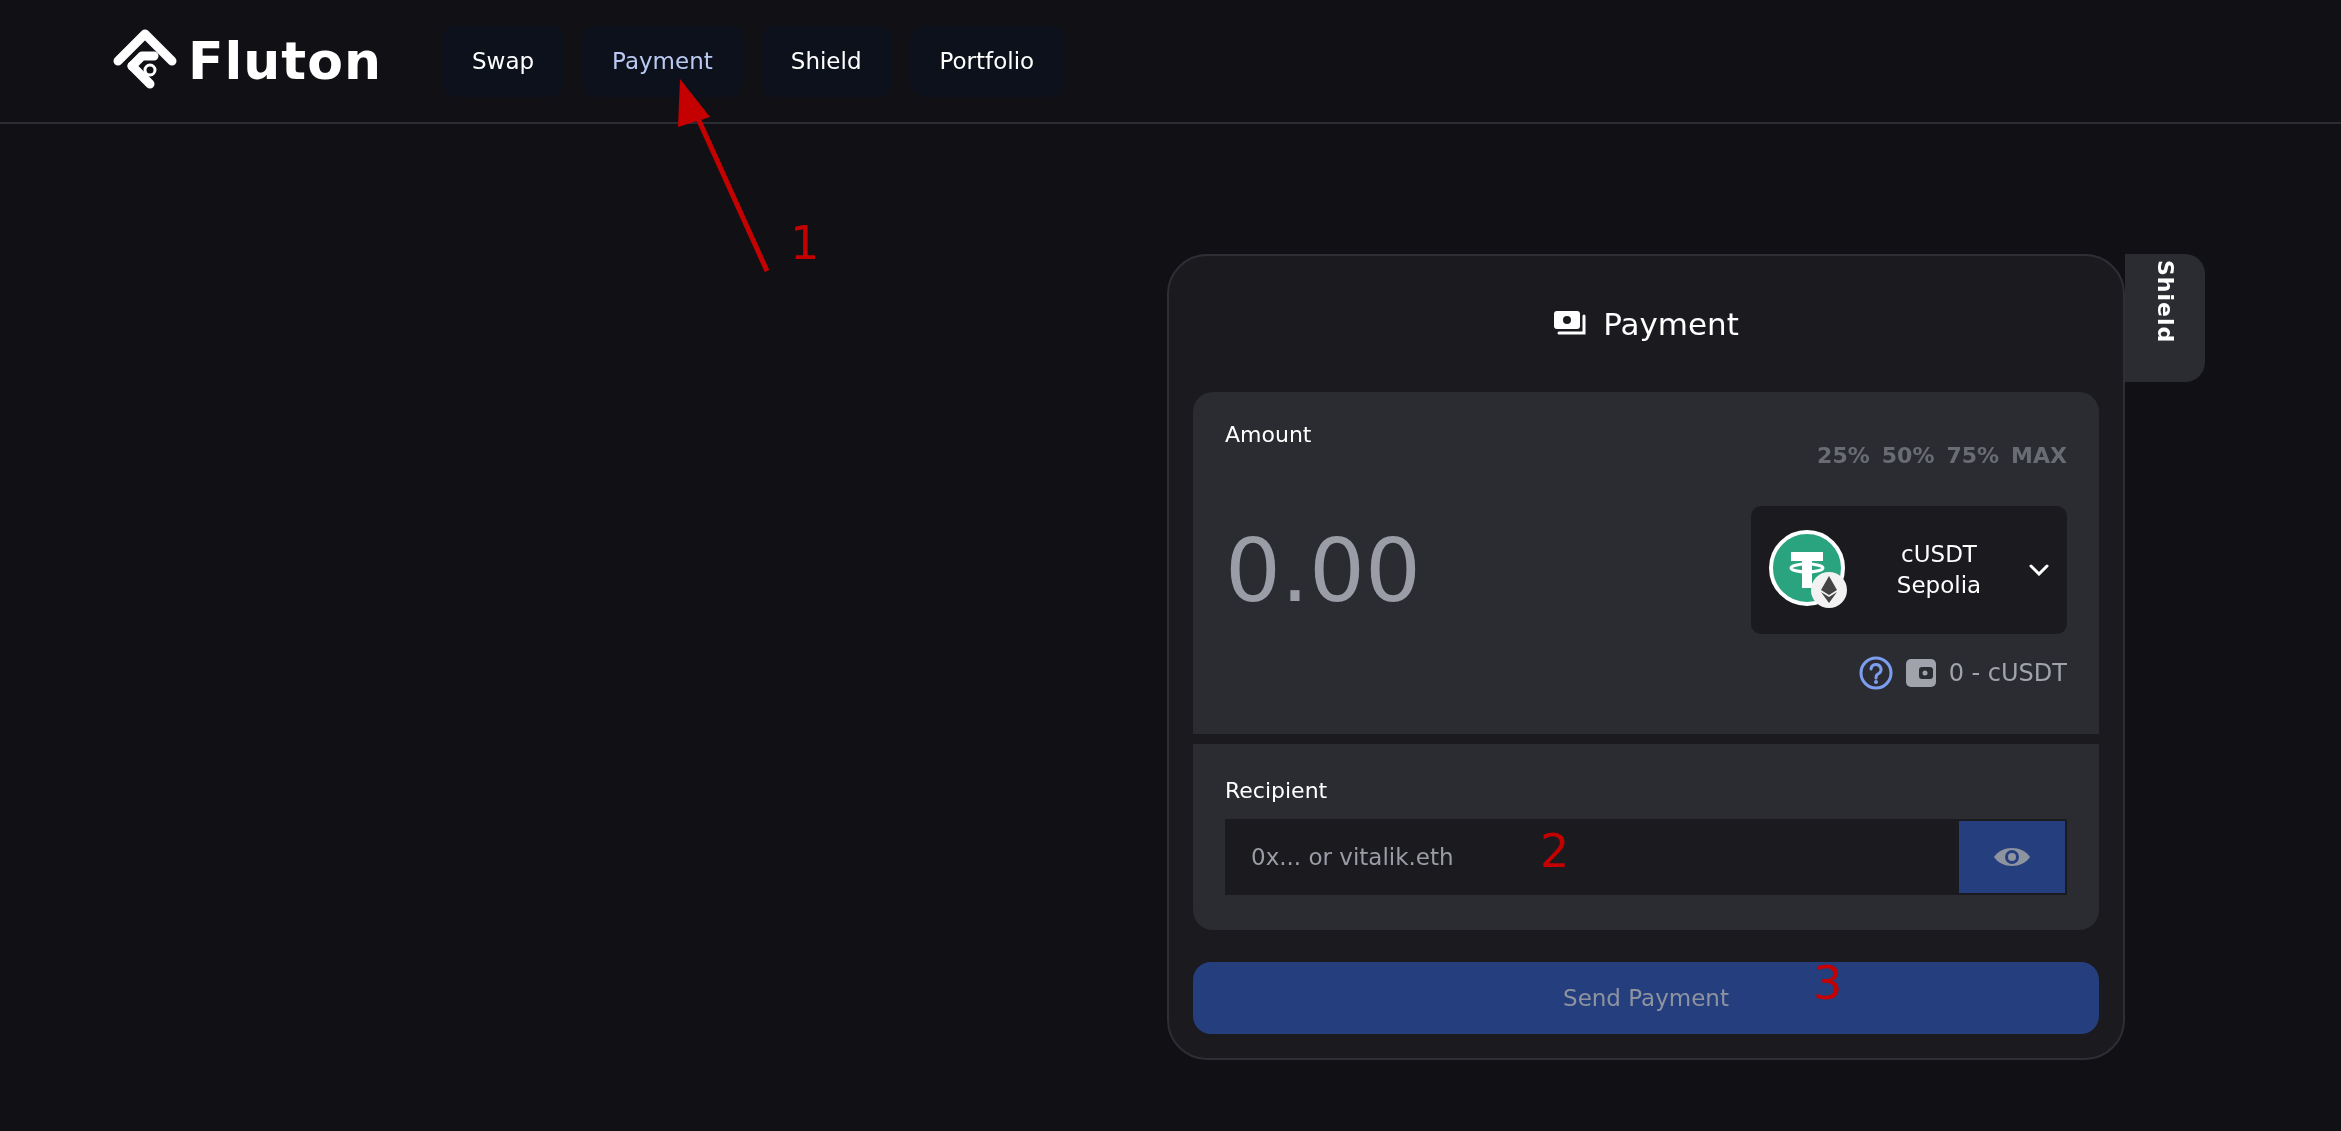 The image size is (2341, 1131). What do you see at coordinates (2007, 673) in the screenshot?
I see `balance-text: 0 - cUSDT` at bounding box center [2007, 673].